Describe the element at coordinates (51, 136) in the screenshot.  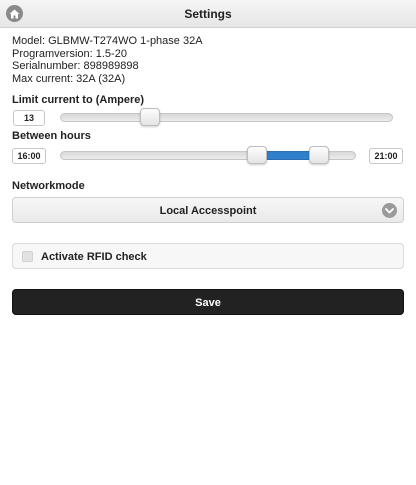
I see `between-hours-label: Between hours` at that location.